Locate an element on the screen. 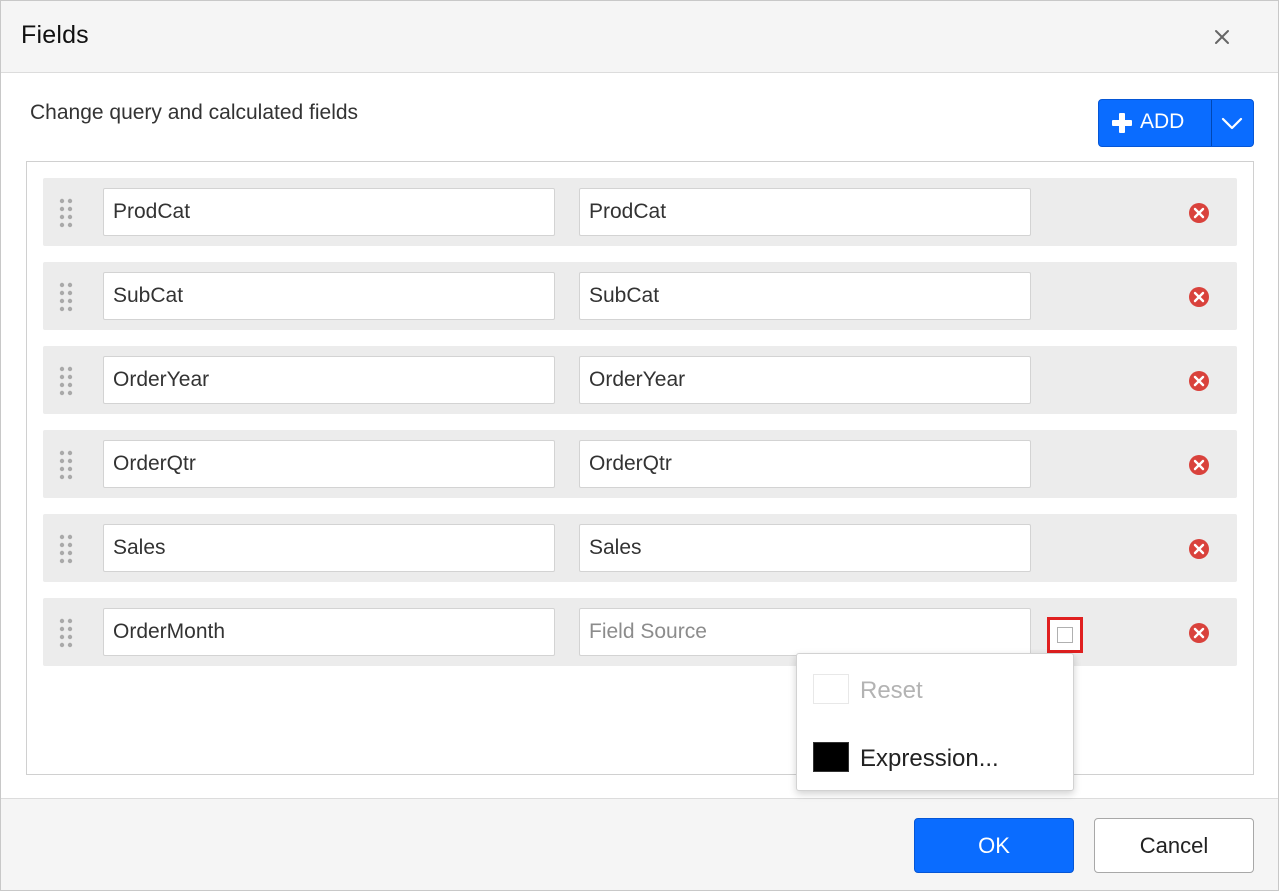 This screenshot has width=1279, height=891. dialog-footer: OK Cancel is located at coordinates (639, 844).